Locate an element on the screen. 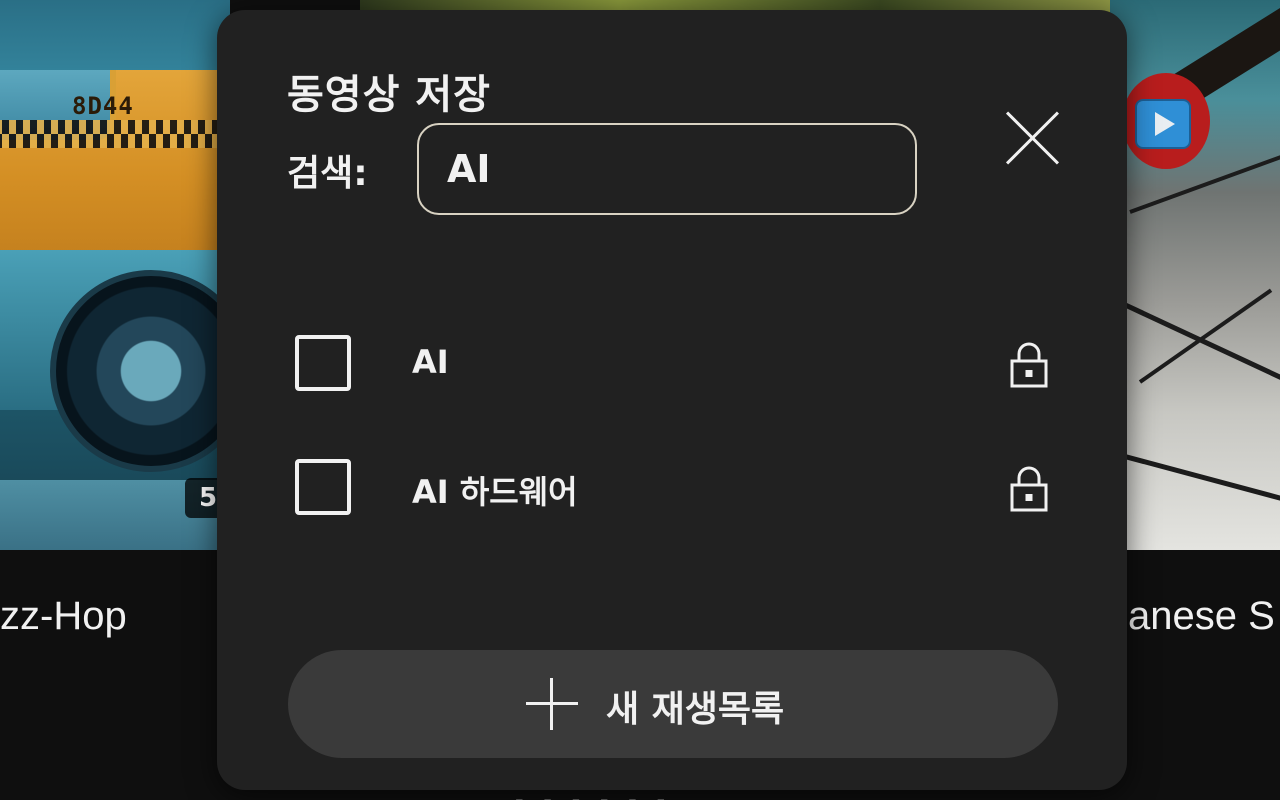 The height and width of the screenshot is (800, 1280). playlist-search-input is located at coordinates (667, 169).